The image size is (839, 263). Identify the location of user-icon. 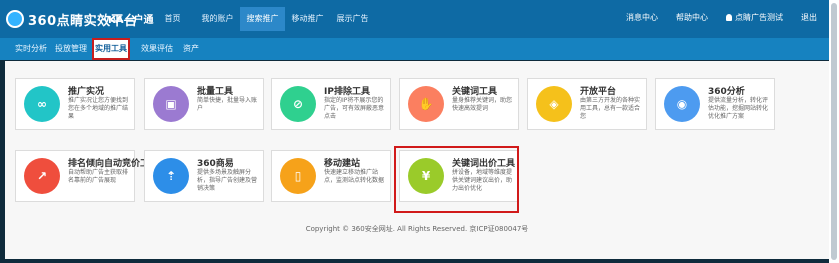
(729, 17).